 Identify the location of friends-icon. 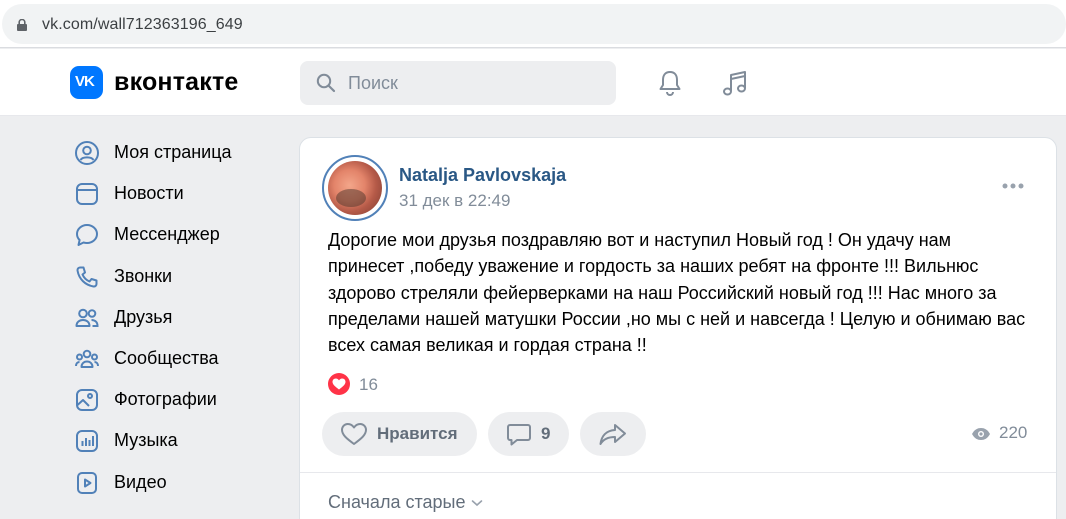
(87, 317).